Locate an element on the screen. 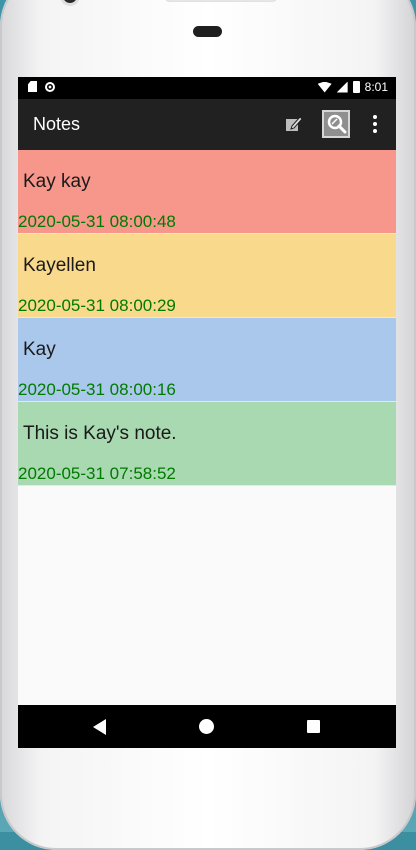 The height and width of the screenshot is (850, 416). status-bar: 8:01 is located at coordinates (207, 88).